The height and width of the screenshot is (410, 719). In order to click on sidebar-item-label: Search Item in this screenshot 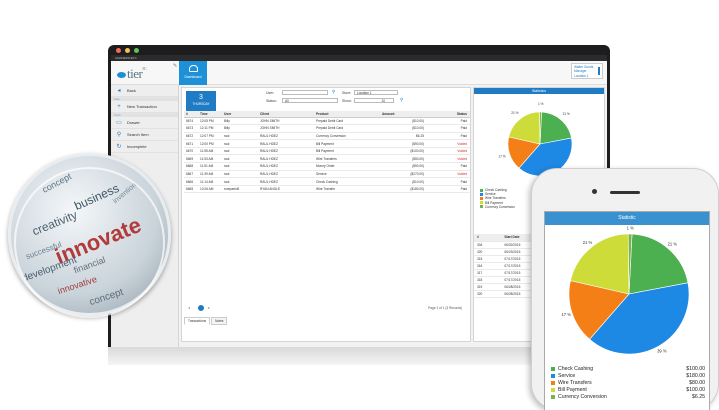, I will do `click(138, 134)`.